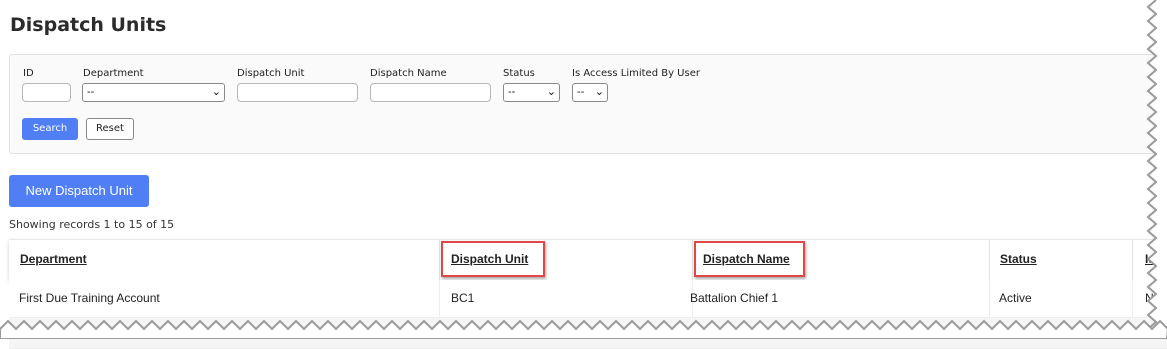  What do you see at coordinates (519, 73) in the screenshot?
I see `status-label: Status` at bounding box center [519, 73].